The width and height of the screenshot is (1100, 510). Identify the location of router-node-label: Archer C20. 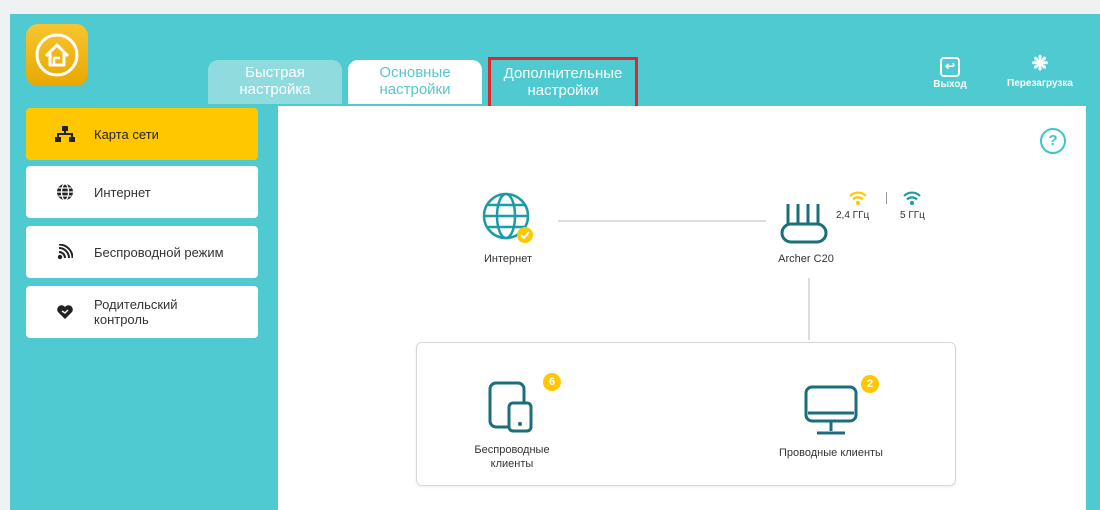
(806, 259).